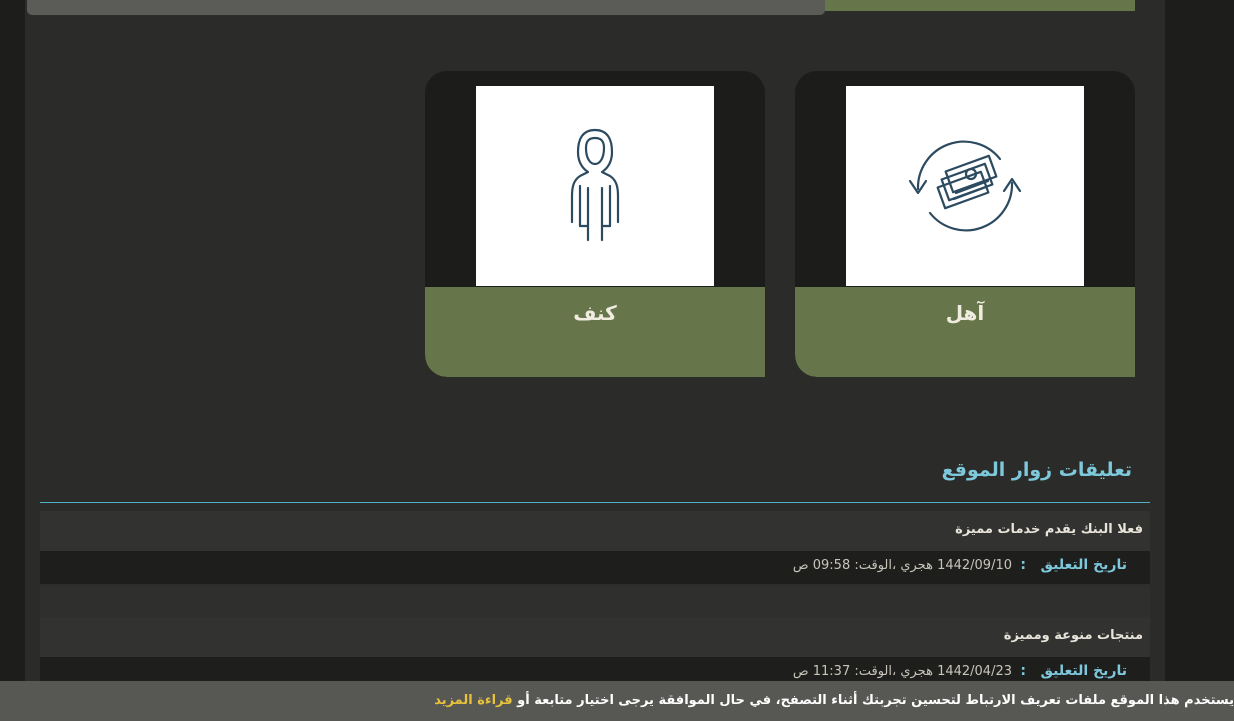 The height and width of the screenshot is (721, 1234). I want to click on comment-text: فعلا البنك يقدم خدمات مميزة, so click(1049, 529).